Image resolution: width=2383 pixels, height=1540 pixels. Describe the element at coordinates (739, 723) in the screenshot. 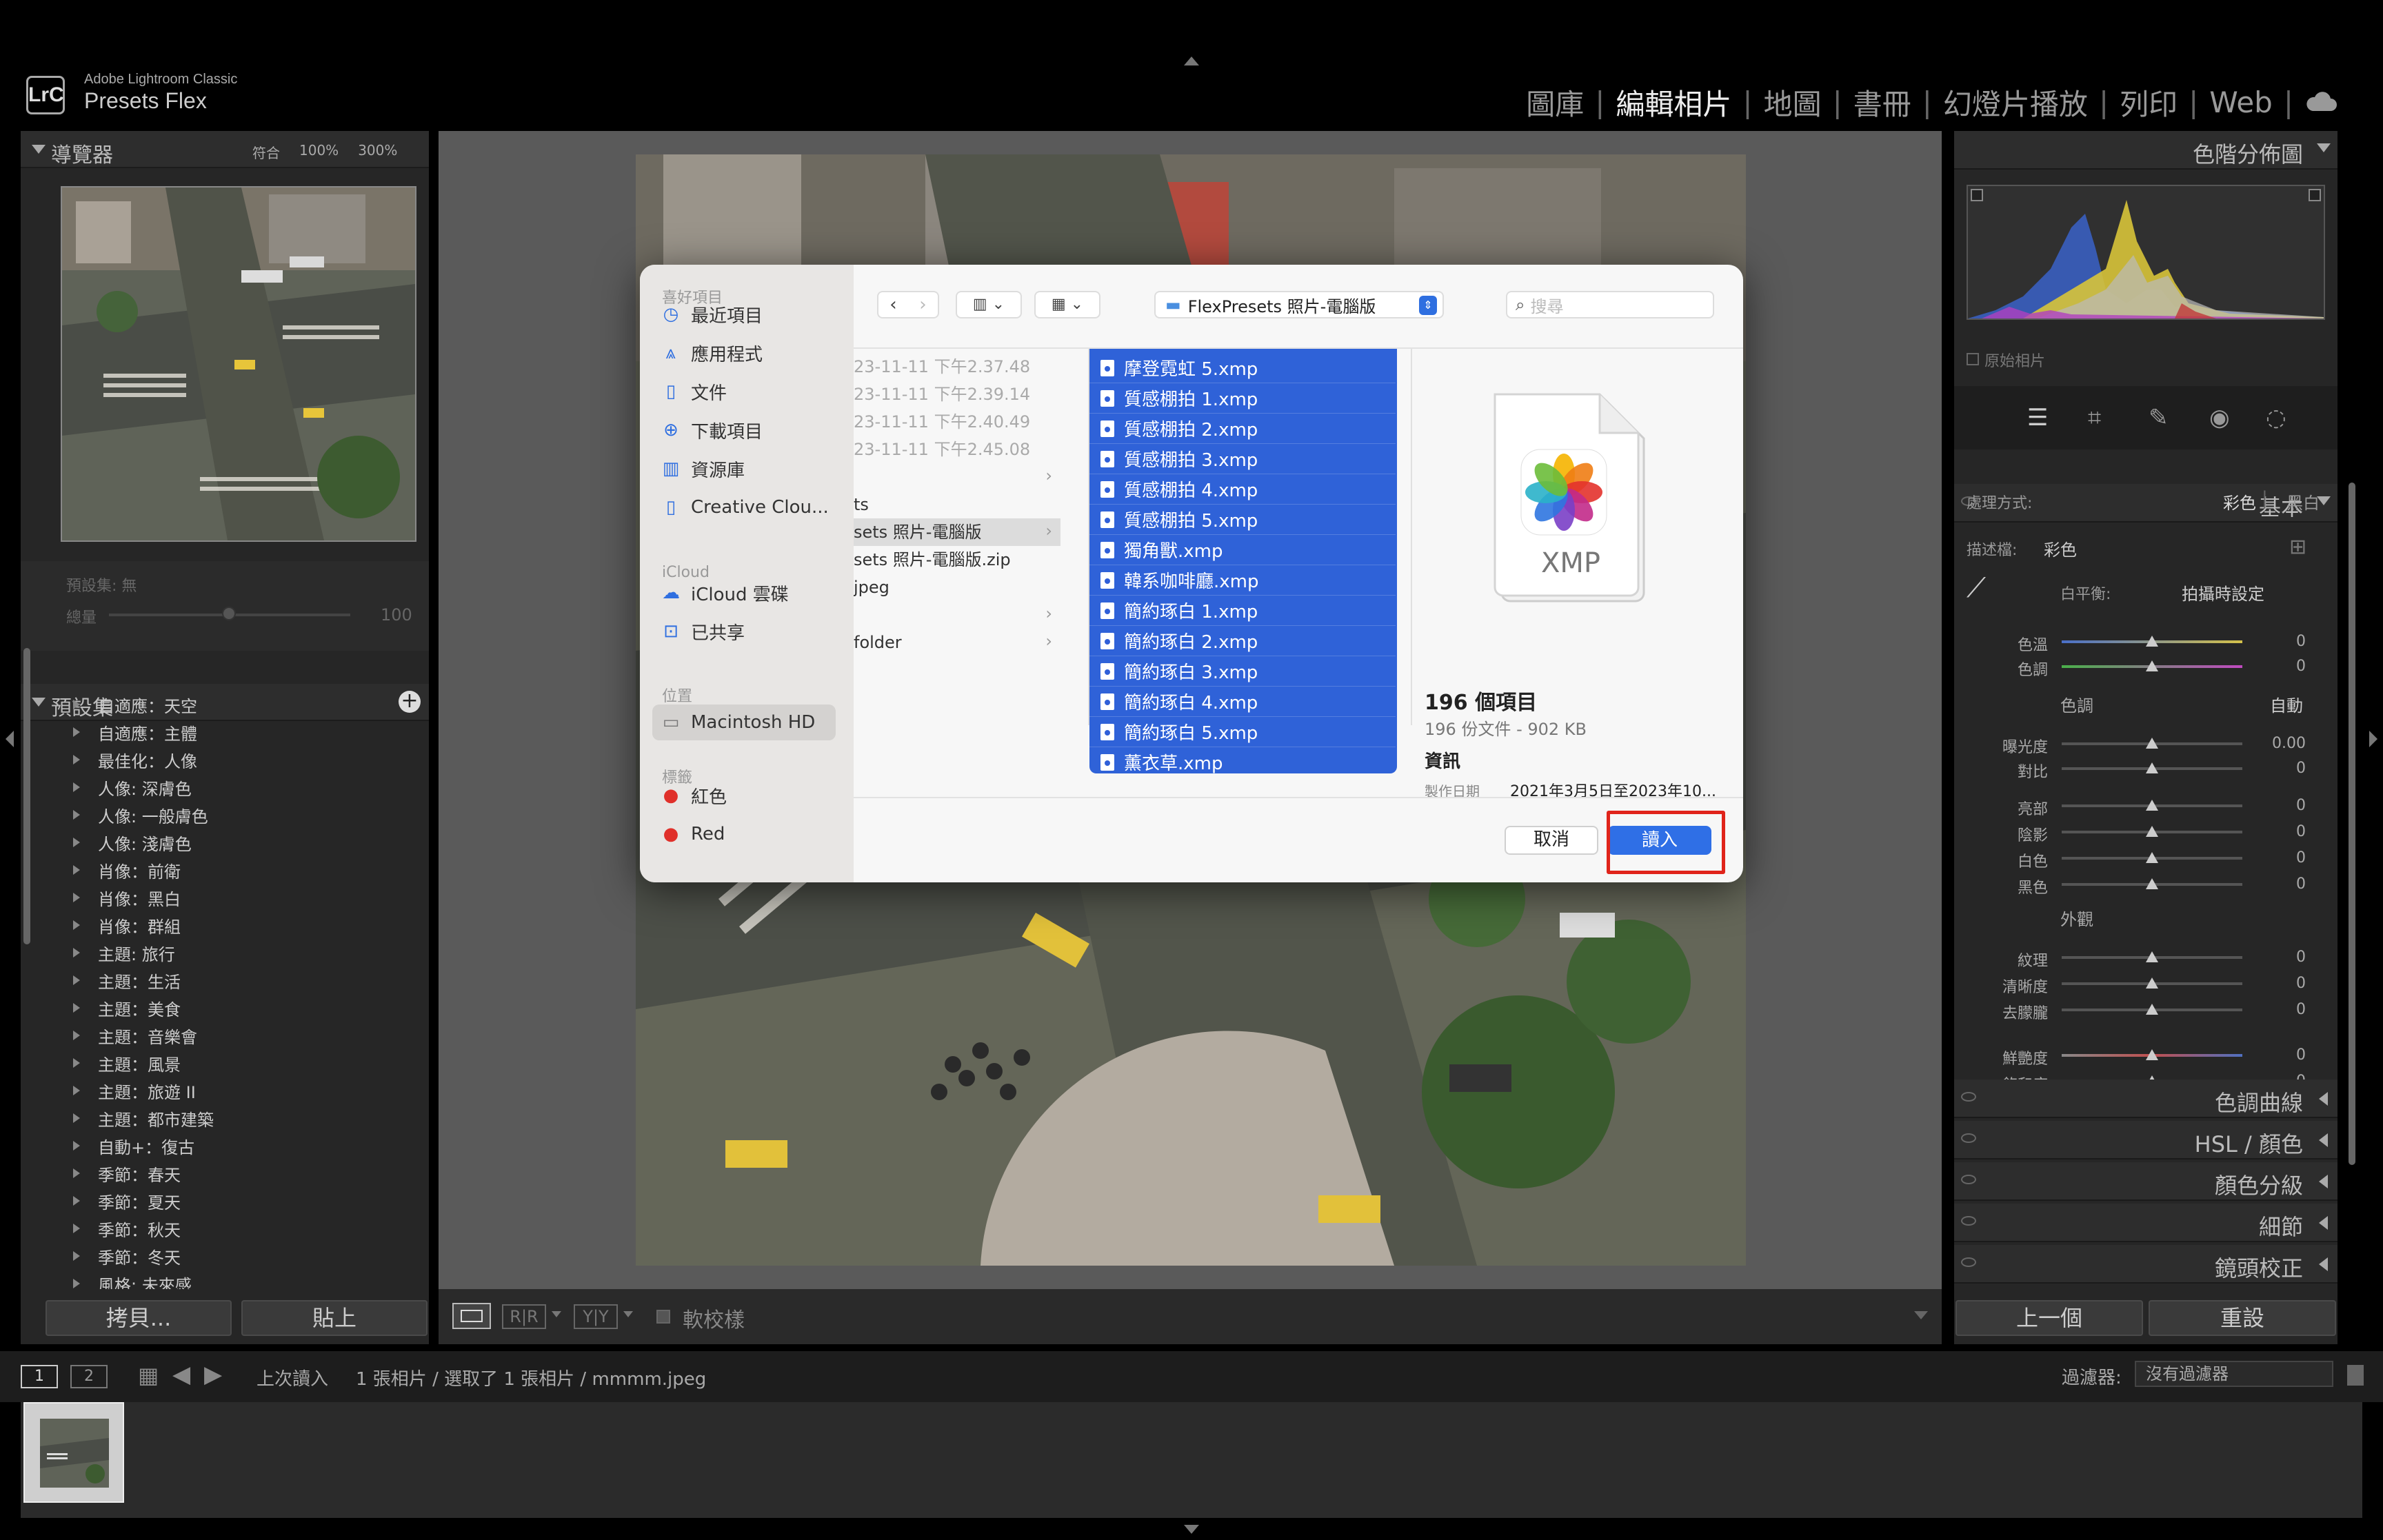

I see `sidebar-macintosh-hd: ▭ Macintosh HD` at that location.